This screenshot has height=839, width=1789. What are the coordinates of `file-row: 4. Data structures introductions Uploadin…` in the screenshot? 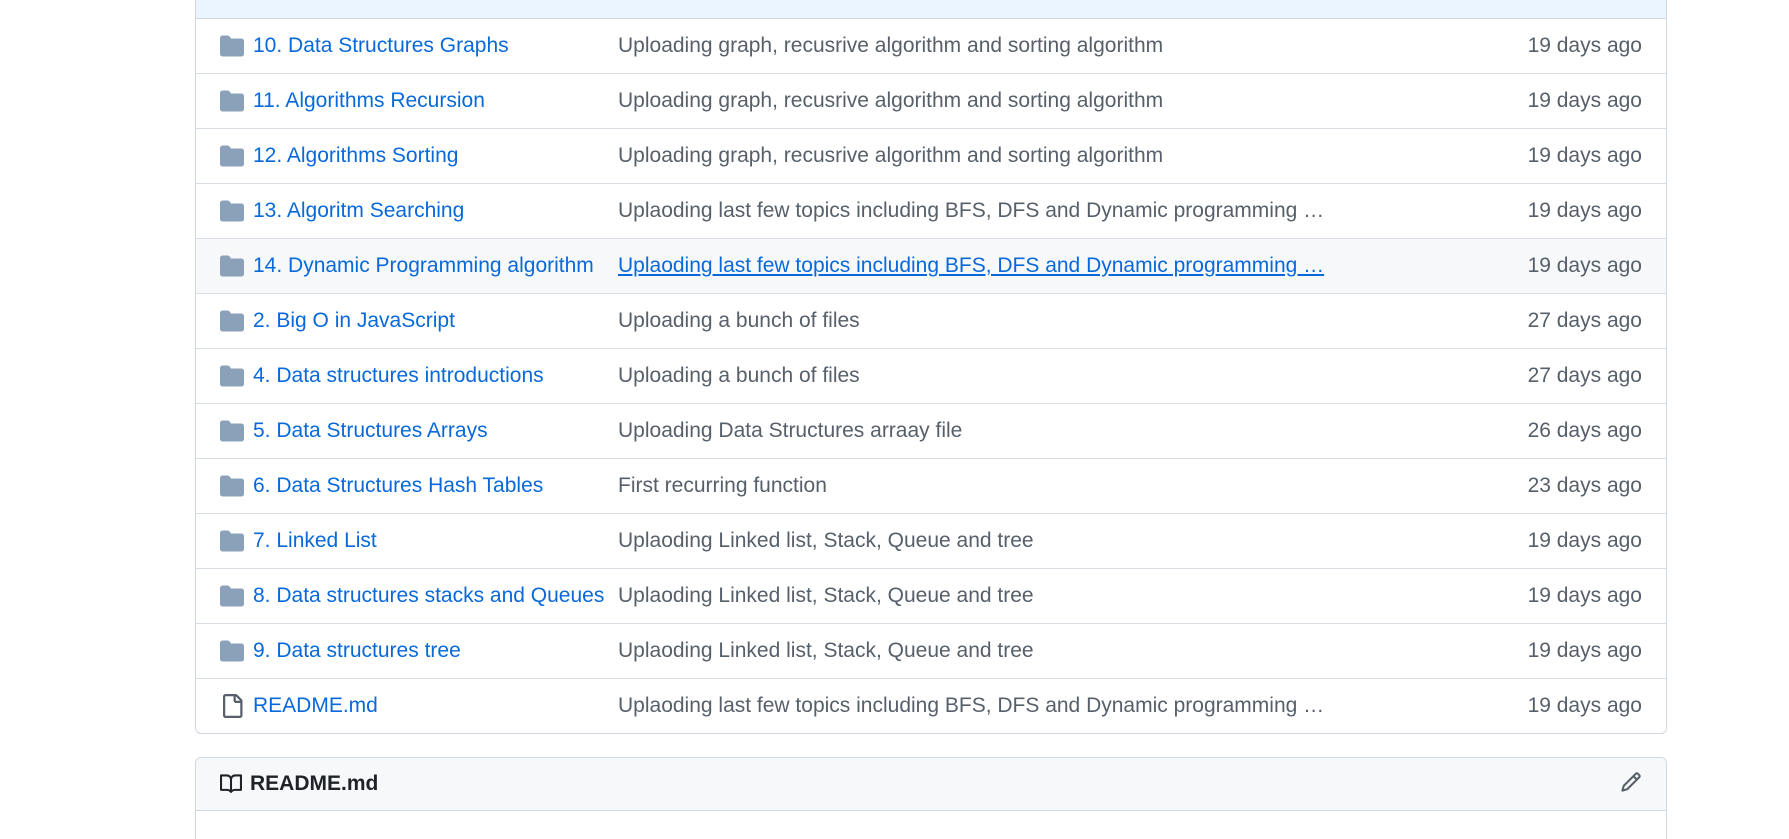 It's located at (931, 376).